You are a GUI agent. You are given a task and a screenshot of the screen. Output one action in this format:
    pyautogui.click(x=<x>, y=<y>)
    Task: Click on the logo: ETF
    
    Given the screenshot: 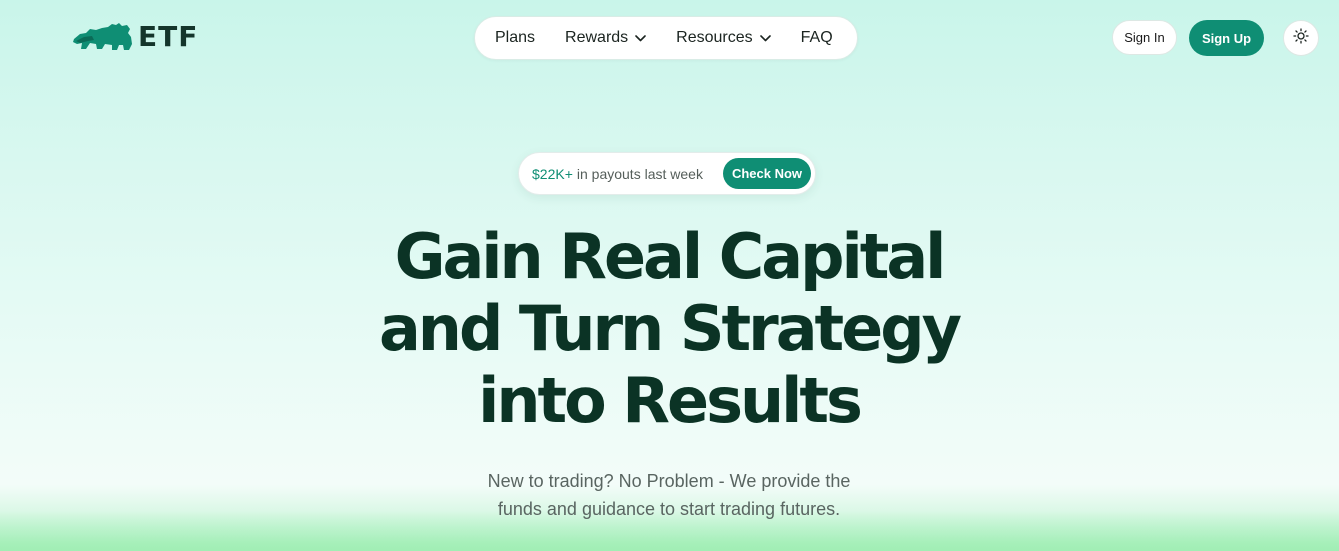 What is the action you would take?
    pyautogui.click(x=135, y=37)
    